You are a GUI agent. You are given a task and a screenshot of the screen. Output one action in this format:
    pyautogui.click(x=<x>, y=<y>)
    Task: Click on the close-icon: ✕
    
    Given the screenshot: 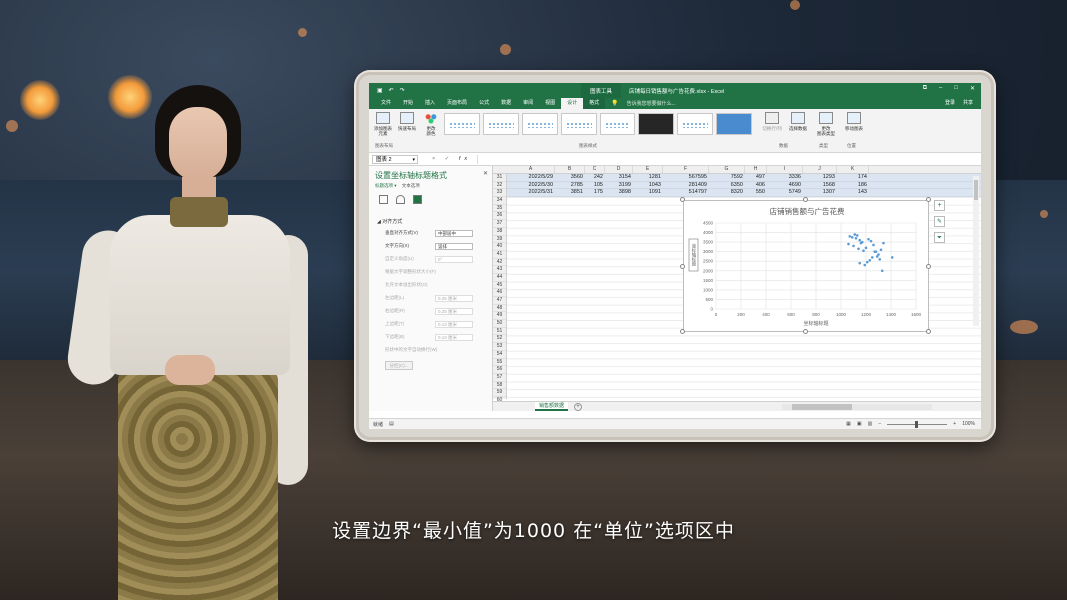 What is the action you would take?
    pyautogui.click(x=972, y=88)
    